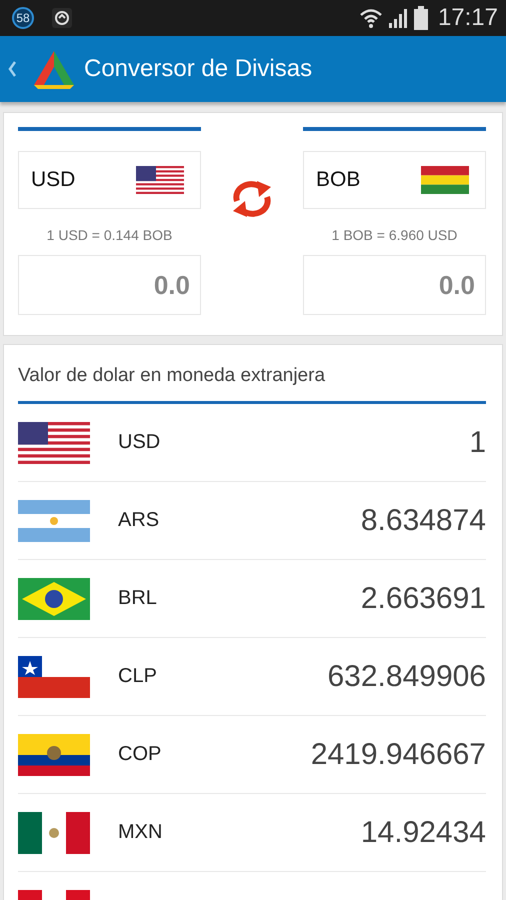 The image size is (506, 900). I want to click on currency-row: USD 1, so click(252, 442).